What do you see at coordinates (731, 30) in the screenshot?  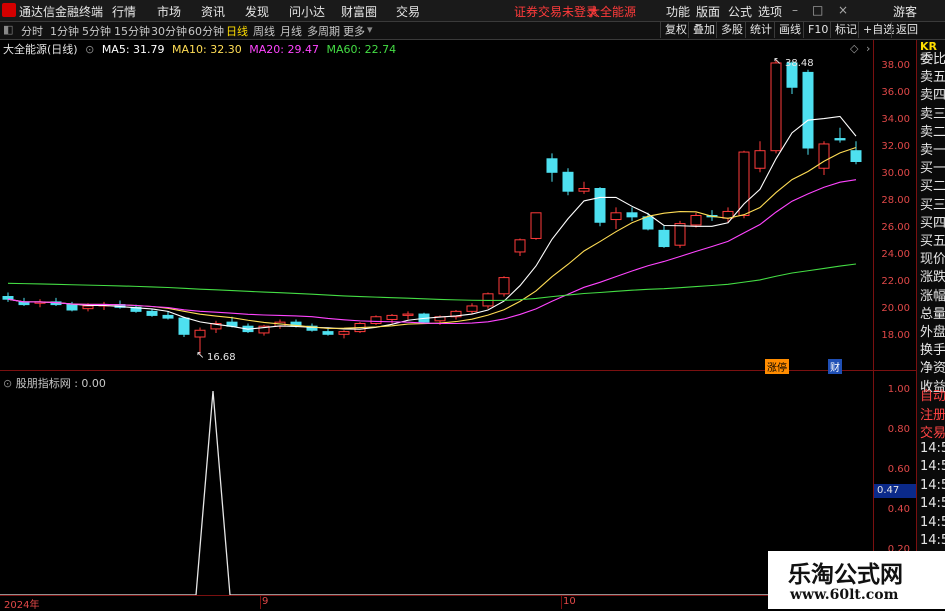 I see `toolbar-multi: 多股` at bounding box center [731, 30].